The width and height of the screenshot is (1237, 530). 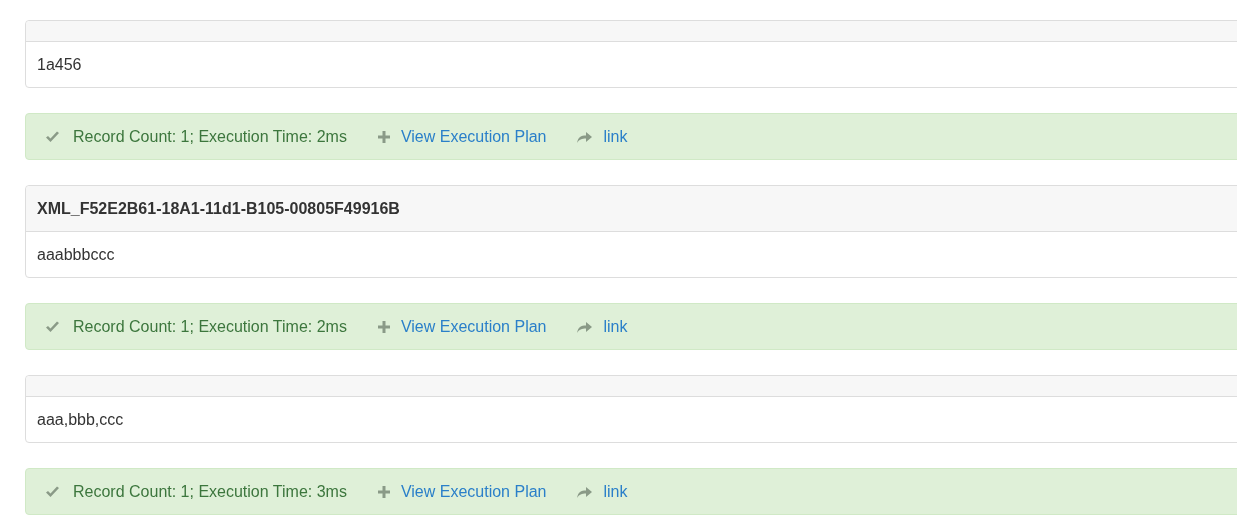 What do you see at coordinates (80, 419) in the screenshot?
I see `result-value: aaa,bbb,ccc` at bounding box center [80, 419].